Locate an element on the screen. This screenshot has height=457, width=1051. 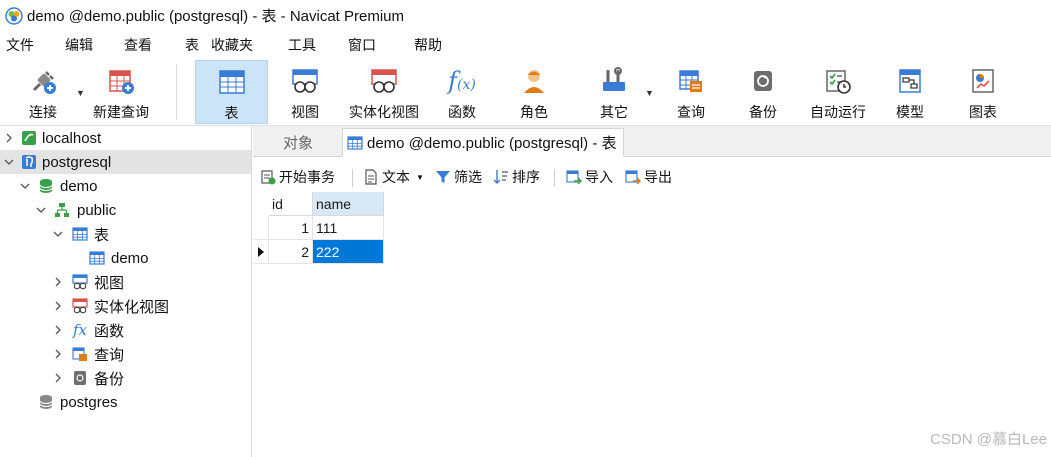
menu-table: 表 is located at coordinates (192, 45).